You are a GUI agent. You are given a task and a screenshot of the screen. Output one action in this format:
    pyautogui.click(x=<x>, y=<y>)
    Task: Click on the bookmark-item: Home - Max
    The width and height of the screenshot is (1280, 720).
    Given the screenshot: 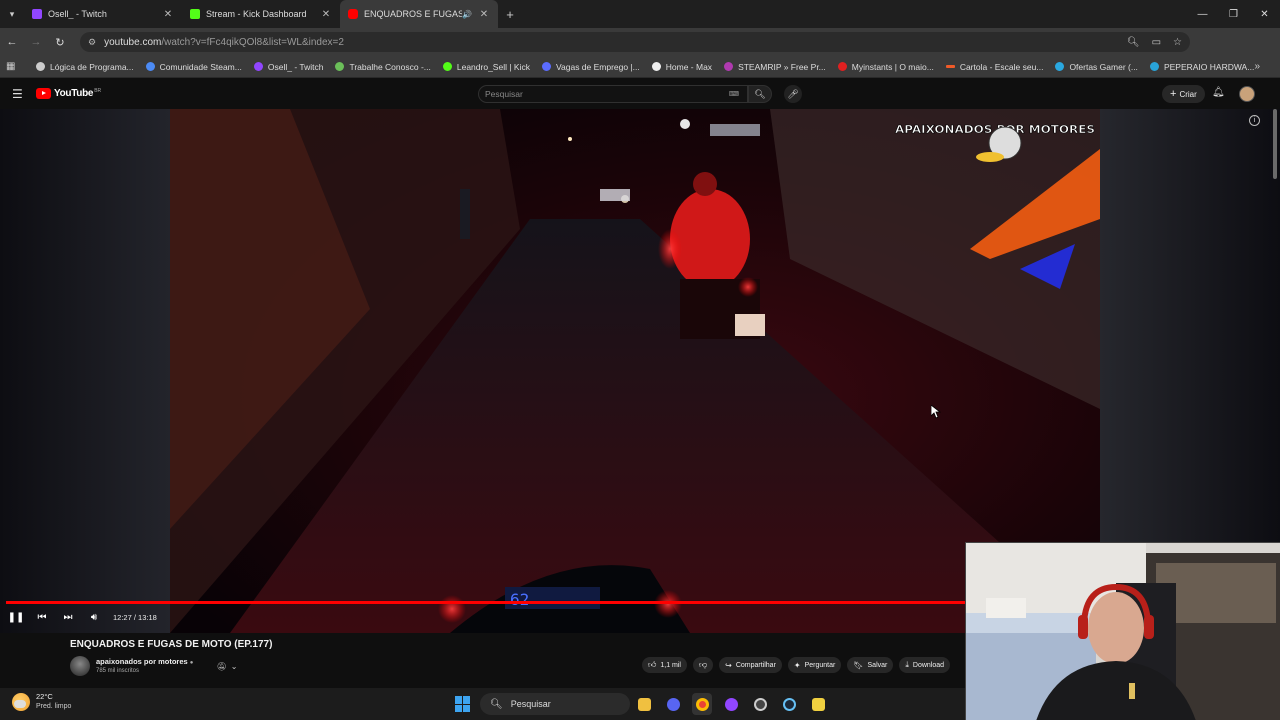 What is the action you would take?
    pyautogui.click(x=681, y=67)
    